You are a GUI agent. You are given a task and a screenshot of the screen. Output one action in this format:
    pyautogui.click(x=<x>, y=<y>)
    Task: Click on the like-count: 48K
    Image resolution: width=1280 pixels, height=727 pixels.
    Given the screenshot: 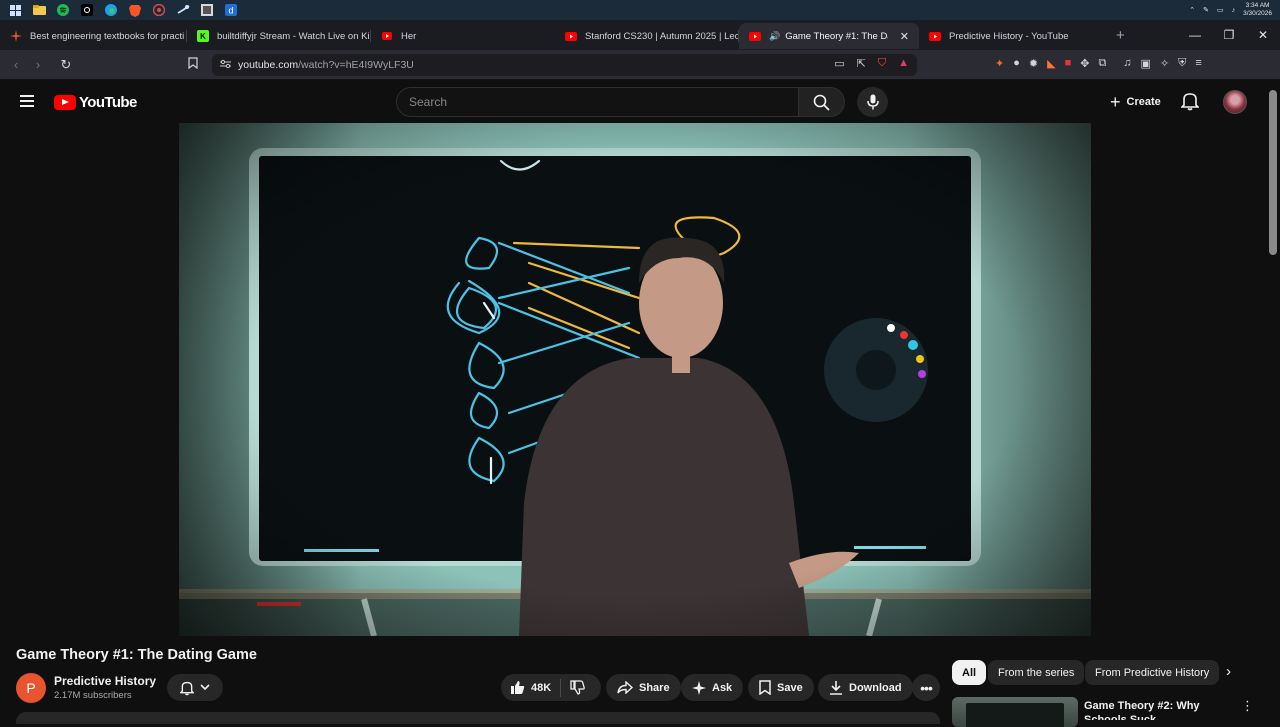 What is the action you would take?
    pyautogui.click(x=541, y=687)
    